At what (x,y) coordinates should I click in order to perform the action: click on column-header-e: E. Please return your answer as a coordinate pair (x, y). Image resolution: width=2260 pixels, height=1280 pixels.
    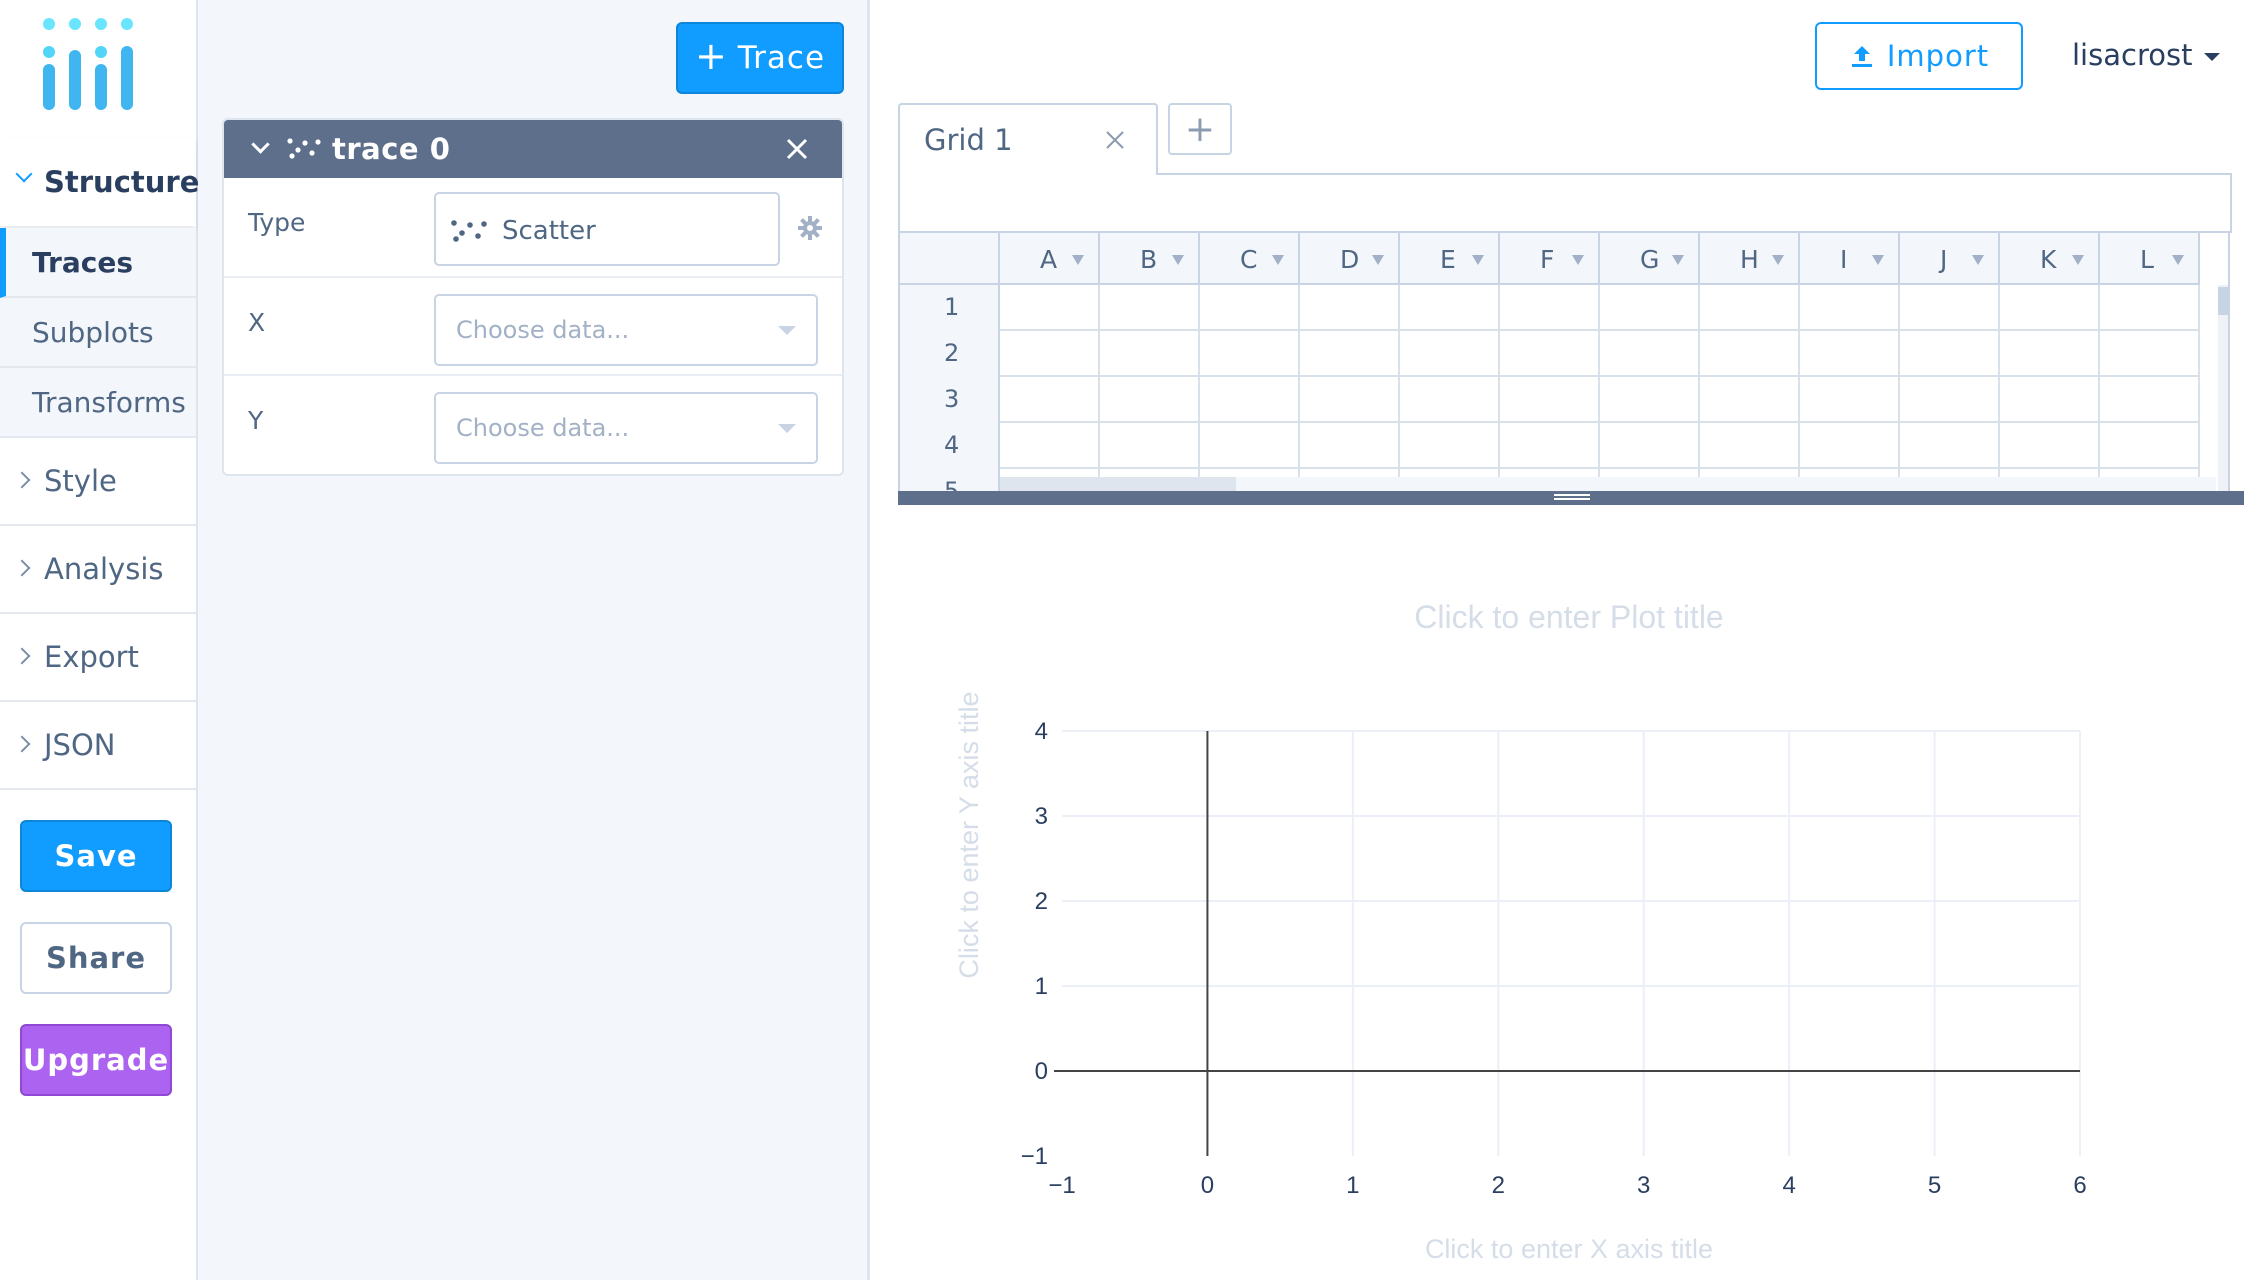
    Looking at the image, I should click on (1450, 259).